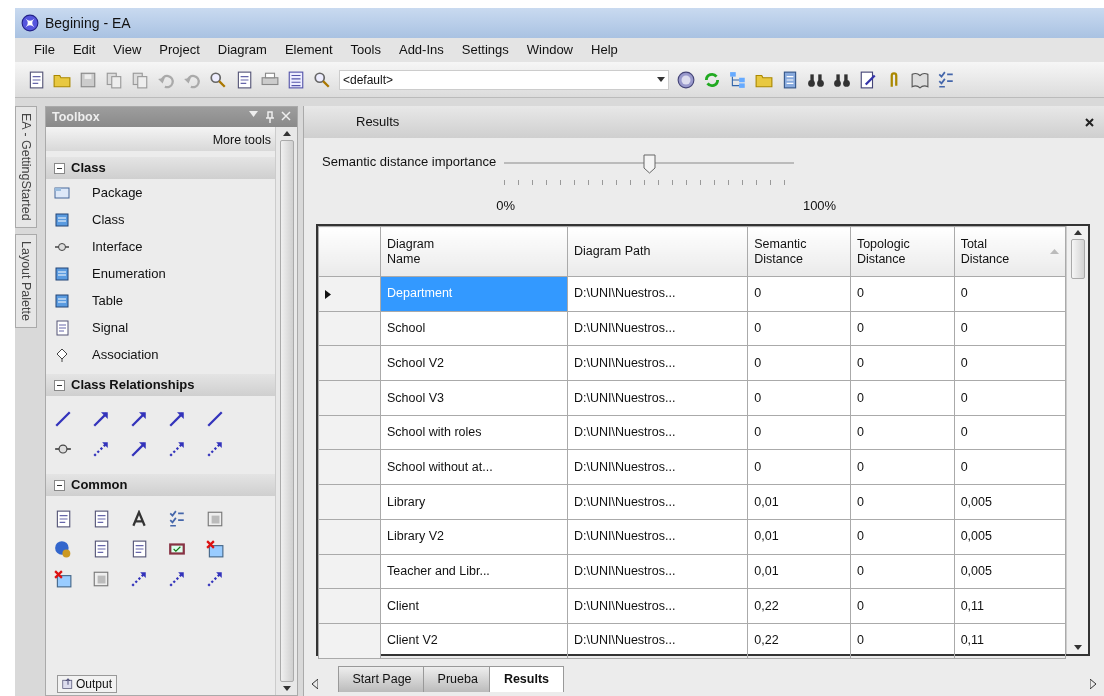  I want to click on edit-icon, so click(868, 79).